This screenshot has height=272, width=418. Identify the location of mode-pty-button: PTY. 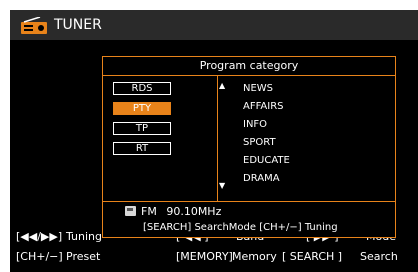
(142, 108).